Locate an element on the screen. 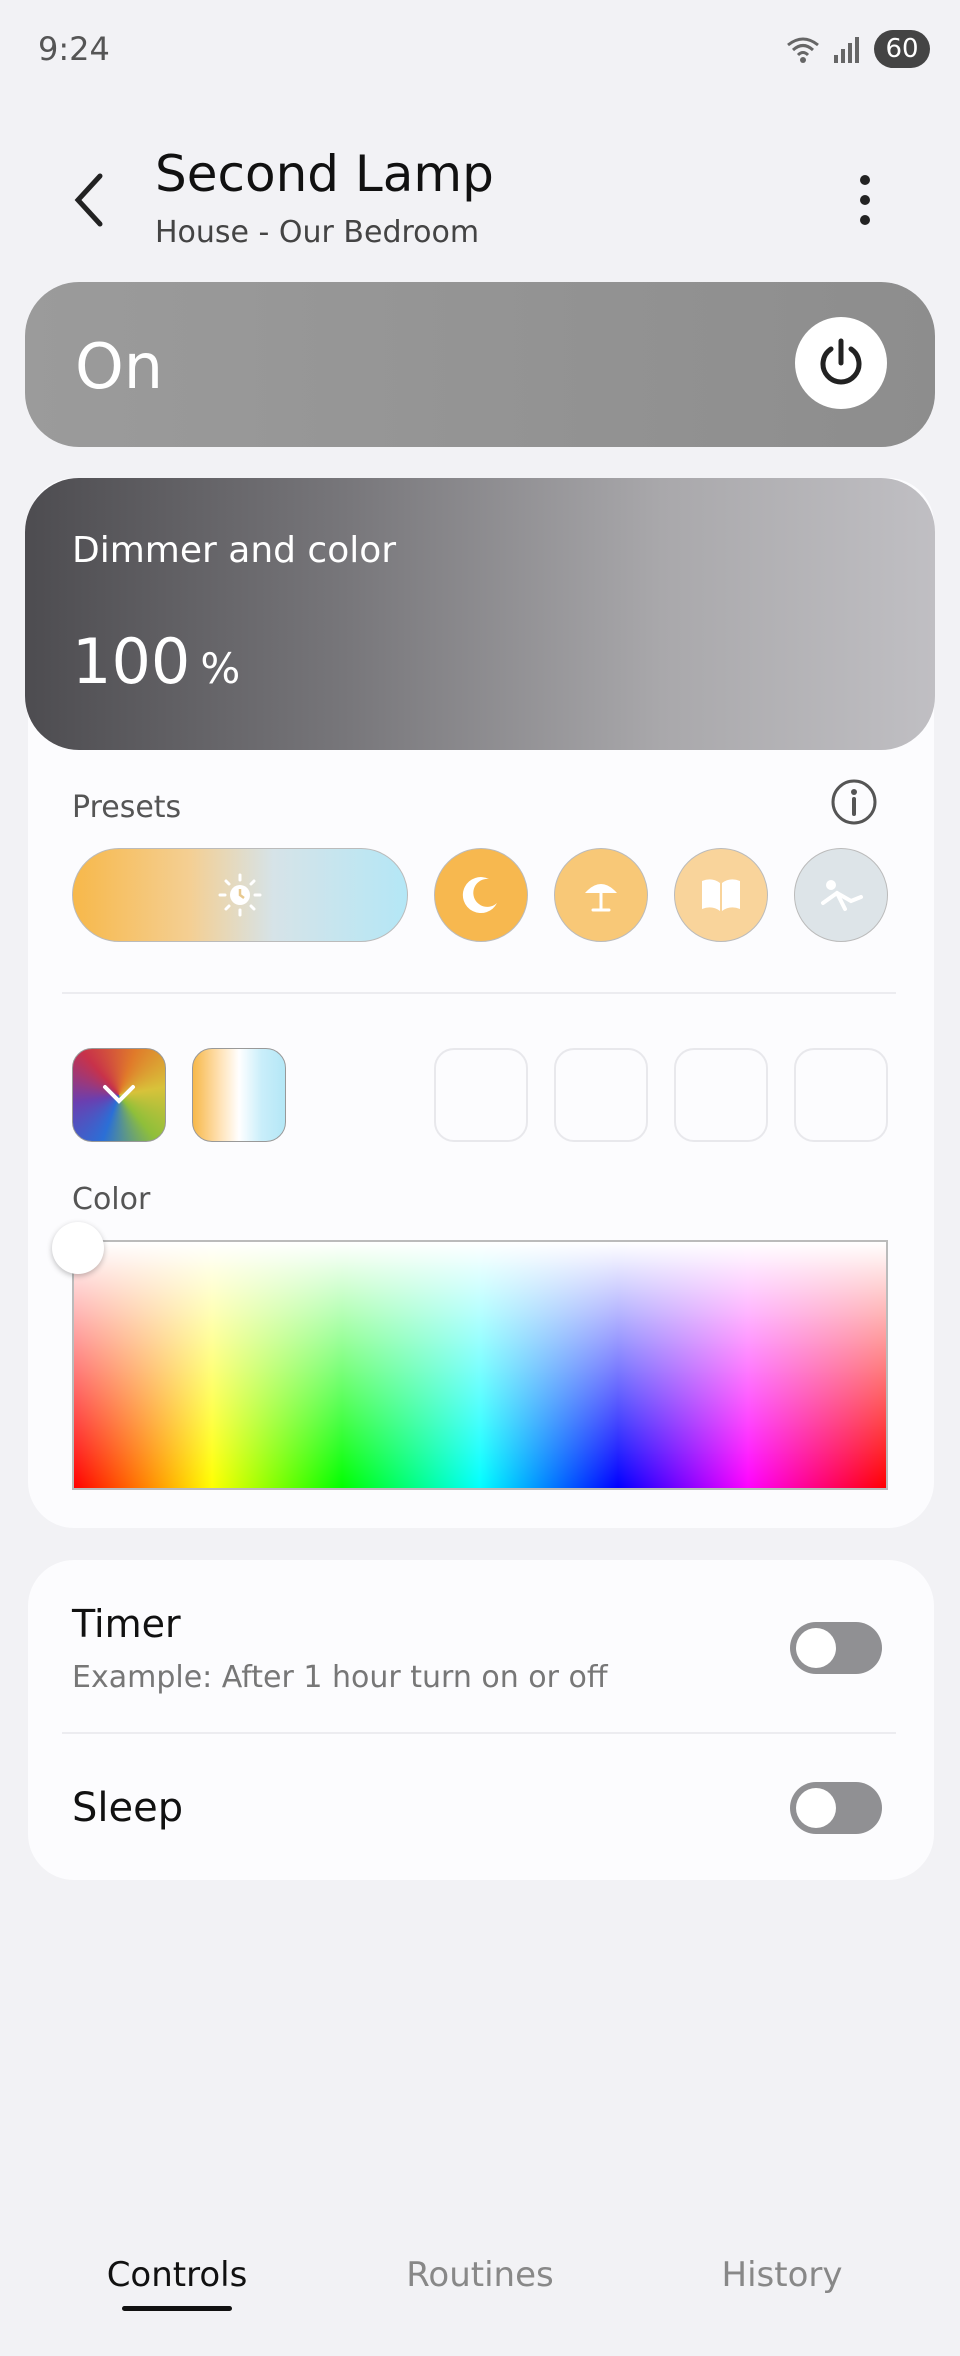  preset-reading is located at coordinates (721, 895).